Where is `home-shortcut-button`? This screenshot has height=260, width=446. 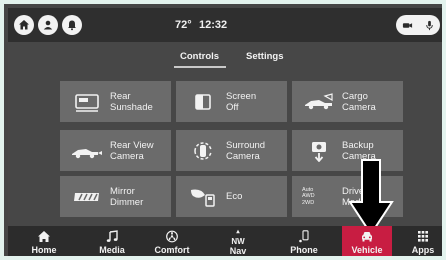
home-shortcut-button is located at coordinates (24, 25).